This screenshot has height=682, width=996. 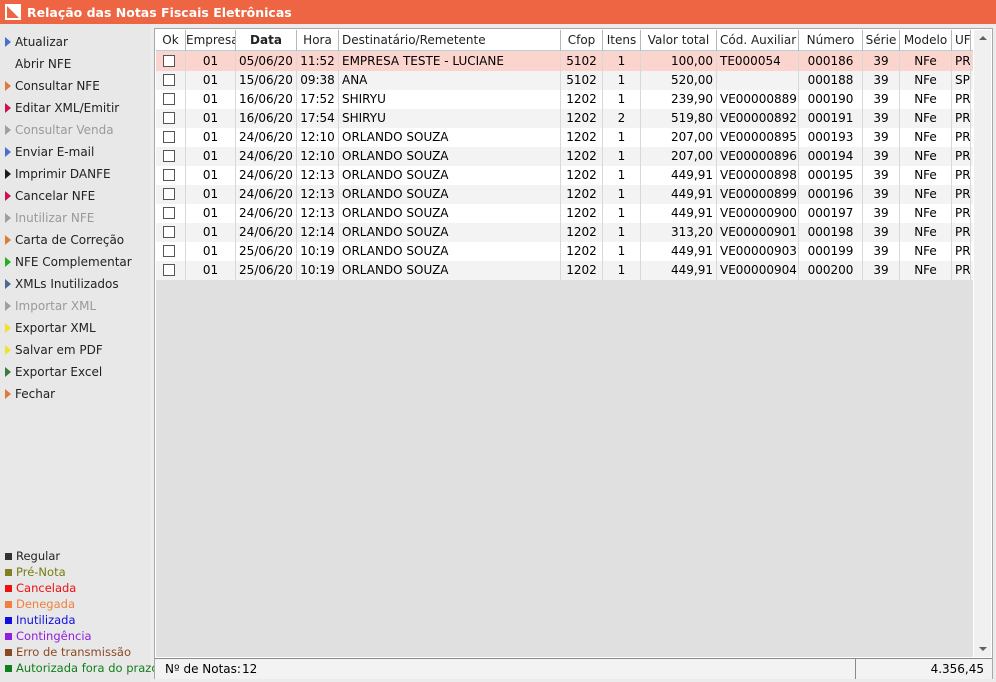 What do you see at coordinates (75, 174) in the screenshot?
I see `menu-imprimir-danfe: Imprimir DANFE` at bounding box center [75, 174].